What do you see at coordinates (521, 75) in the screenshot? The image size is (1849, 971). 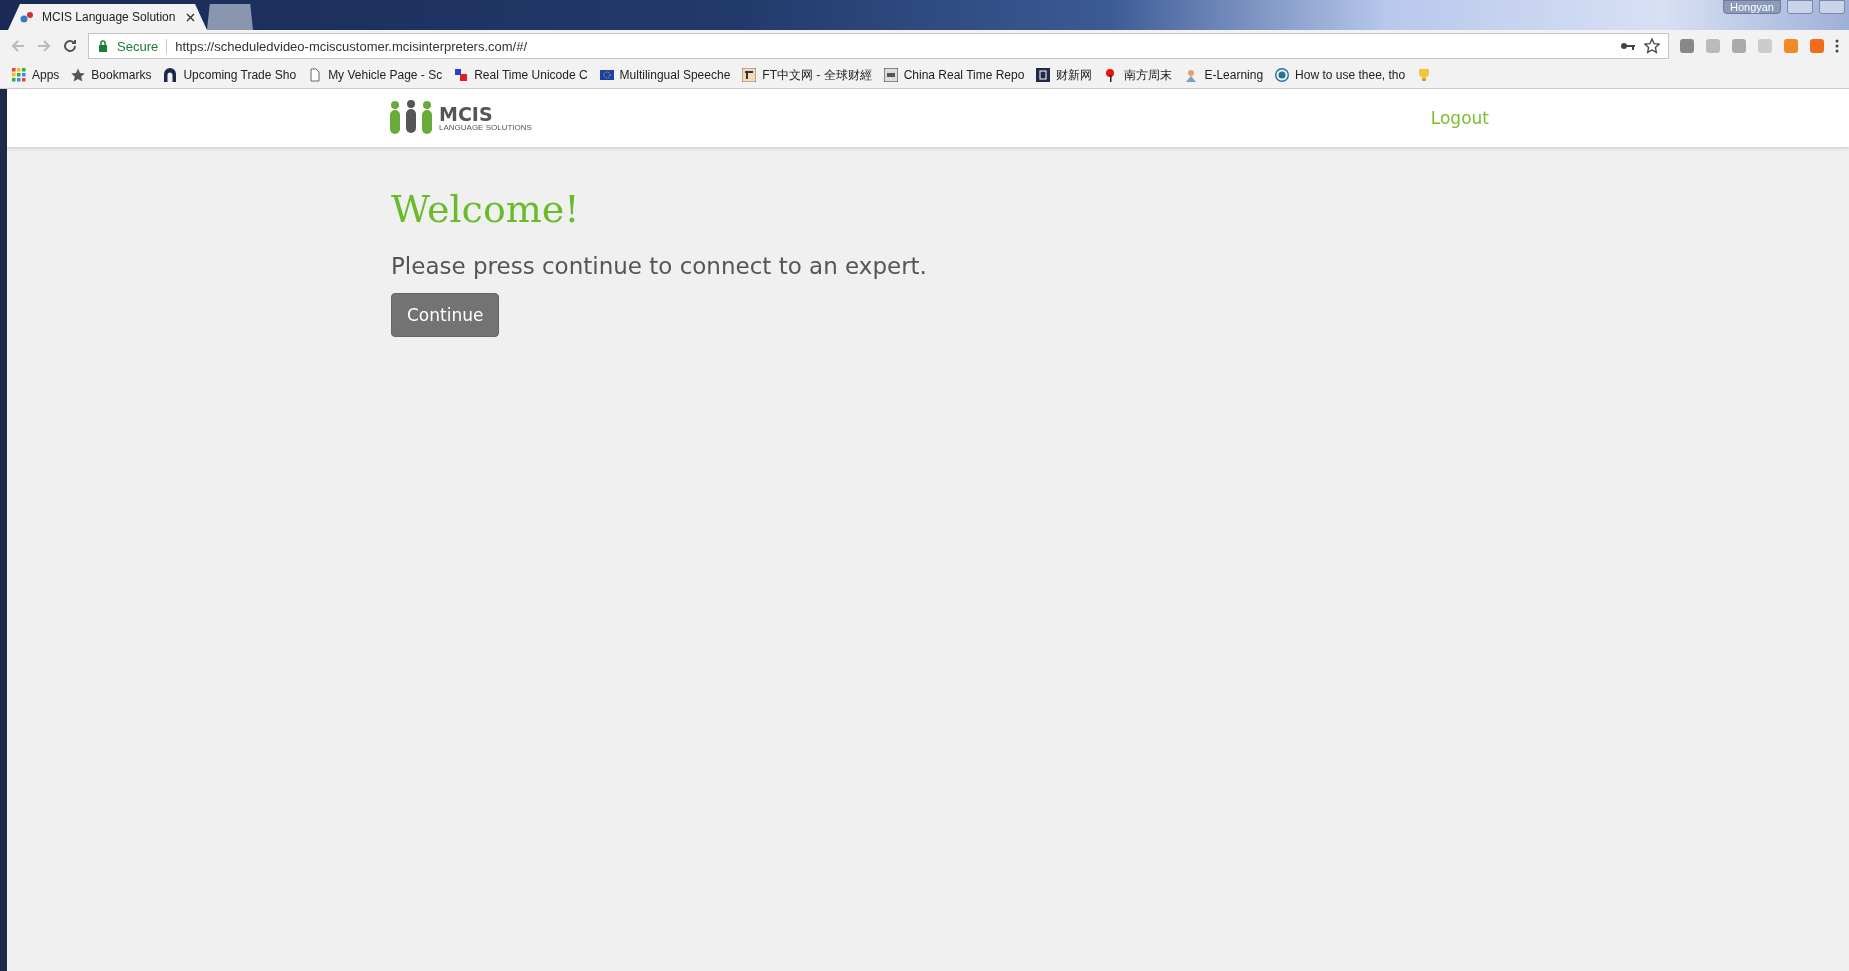 I see `bookmark: Real Time Unicode C` at bounding box center [521, 75].